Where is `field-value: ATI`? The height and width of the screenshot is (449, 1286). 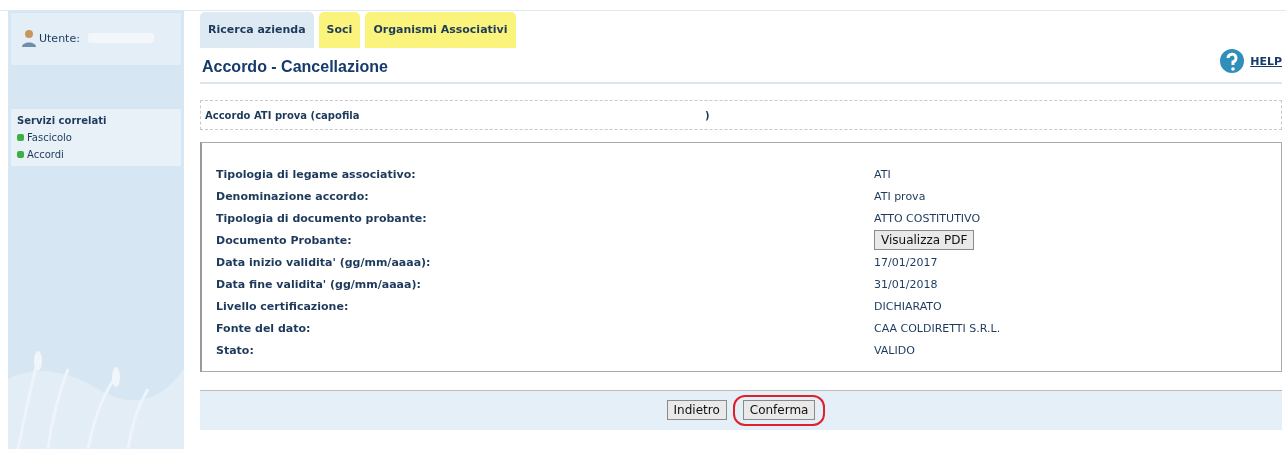 field-value: ATI is located at coordinates (883, 174).